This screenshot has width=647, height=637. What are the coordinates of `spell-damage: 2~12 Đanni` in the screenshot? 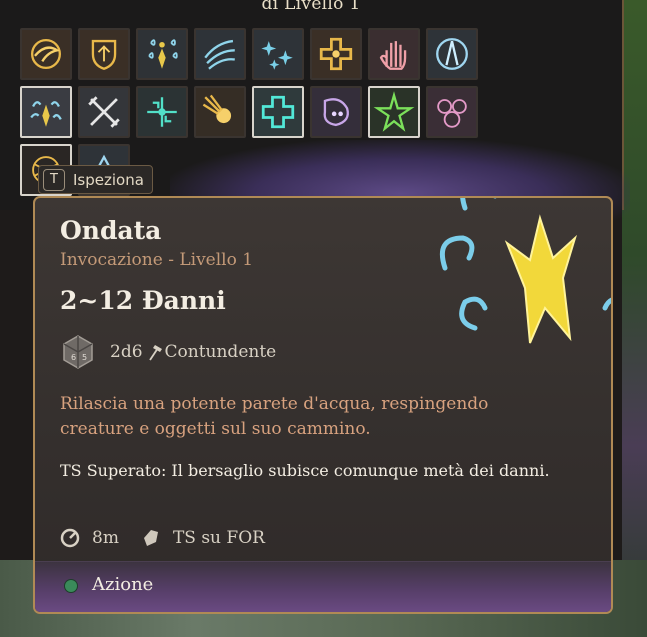 It's located at (143, 300).